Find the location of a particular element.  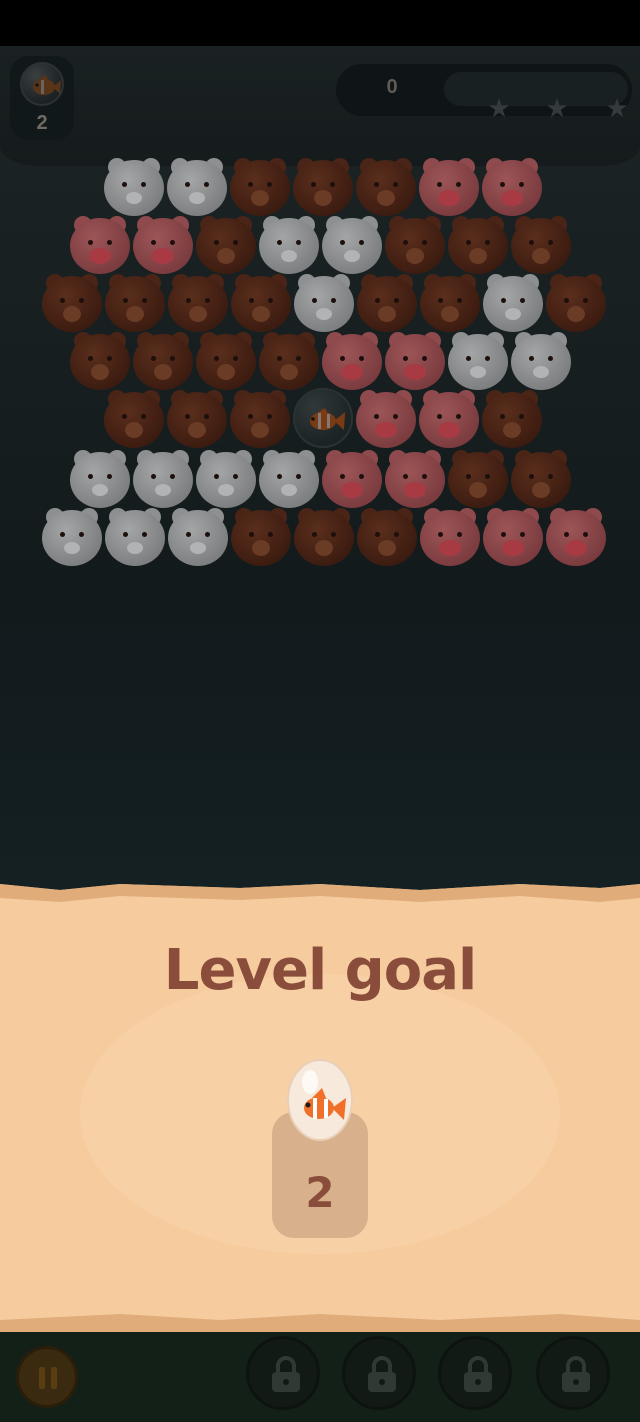

score-value: 0 is located at coordinates (392, 87).